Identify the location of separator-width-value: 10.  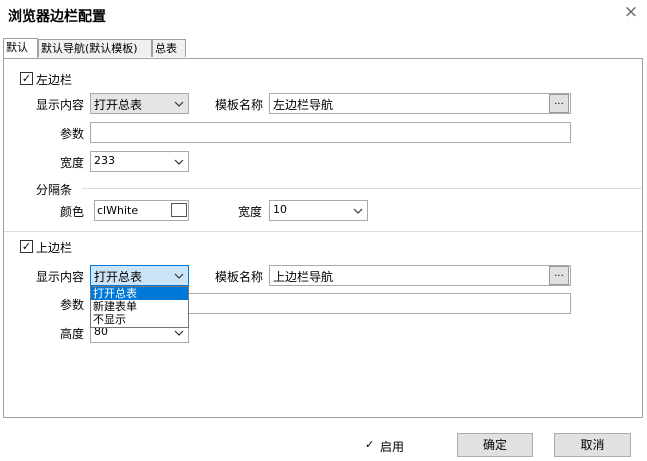
(280, 209).